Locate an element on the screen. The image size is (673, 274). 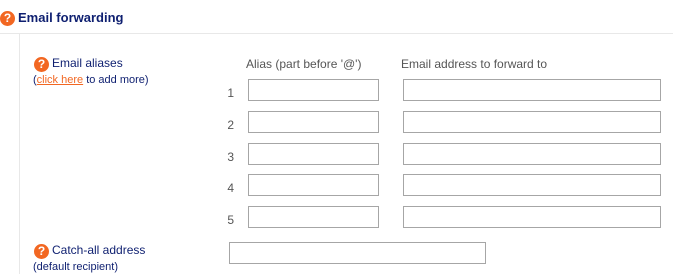
email-column-header: Email address to forward to is located at coordinates (474, 64).